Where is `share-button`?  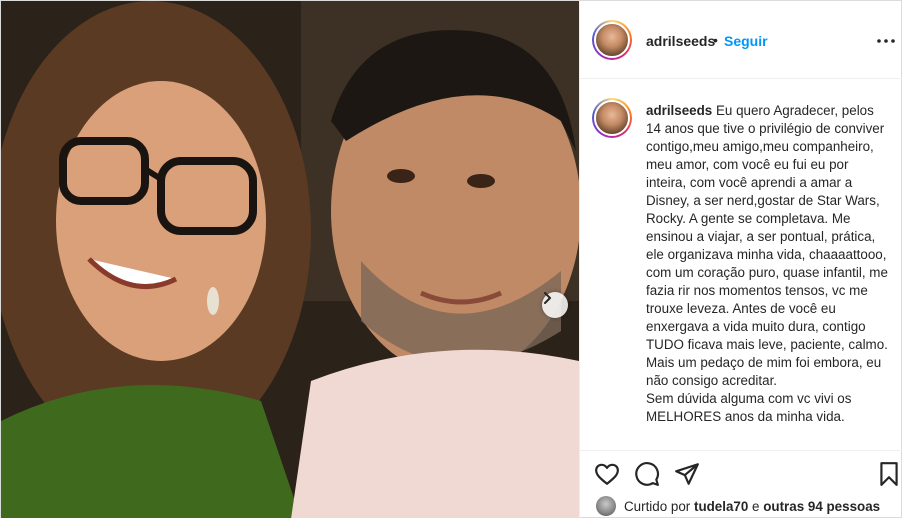 share-button is located at coordinates (687, 474).